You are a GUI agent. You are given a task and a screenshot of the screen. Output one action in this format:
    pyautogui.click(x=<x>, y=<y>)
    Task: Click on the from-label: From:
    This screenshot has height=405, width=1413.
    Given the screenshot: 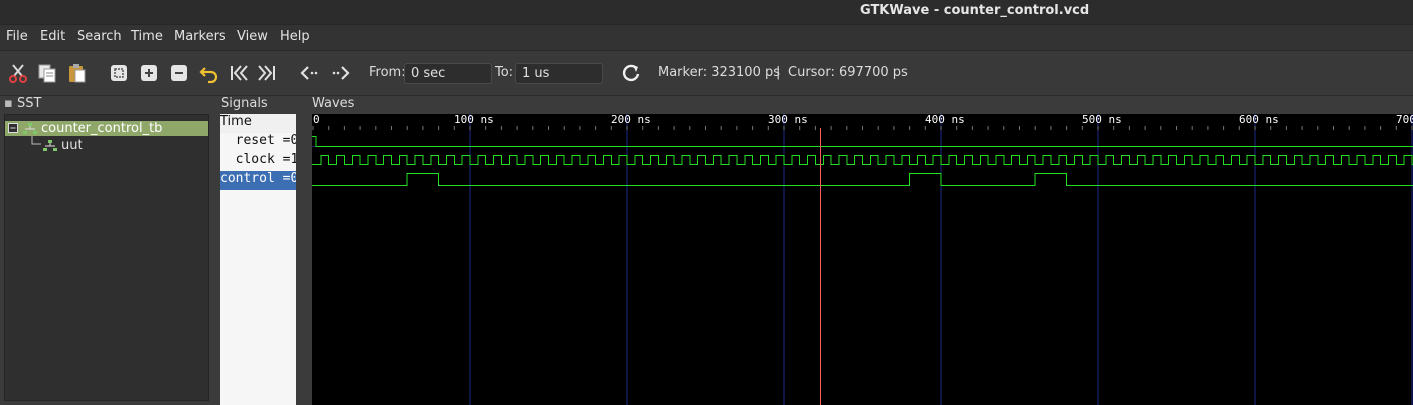 What is the action you would take?
    pyautogui.click(x=387, y=72)
    